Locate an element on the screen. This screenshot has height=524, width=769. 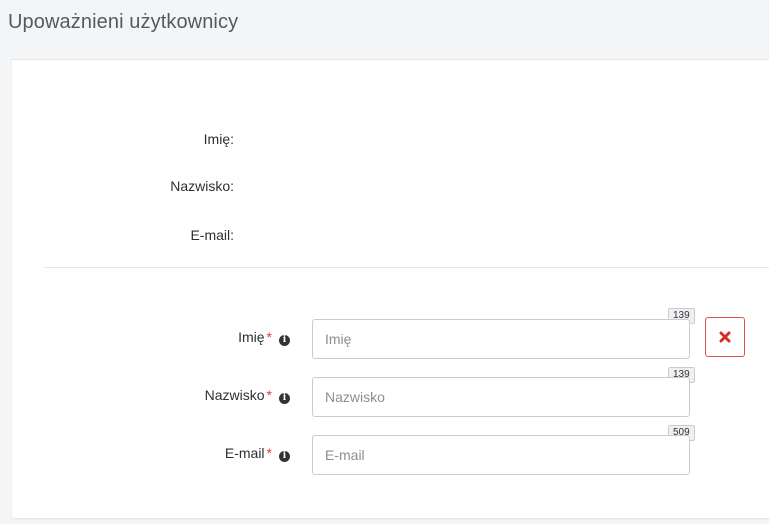
email-label: E-mail * i is located at coordinates (257, 453).